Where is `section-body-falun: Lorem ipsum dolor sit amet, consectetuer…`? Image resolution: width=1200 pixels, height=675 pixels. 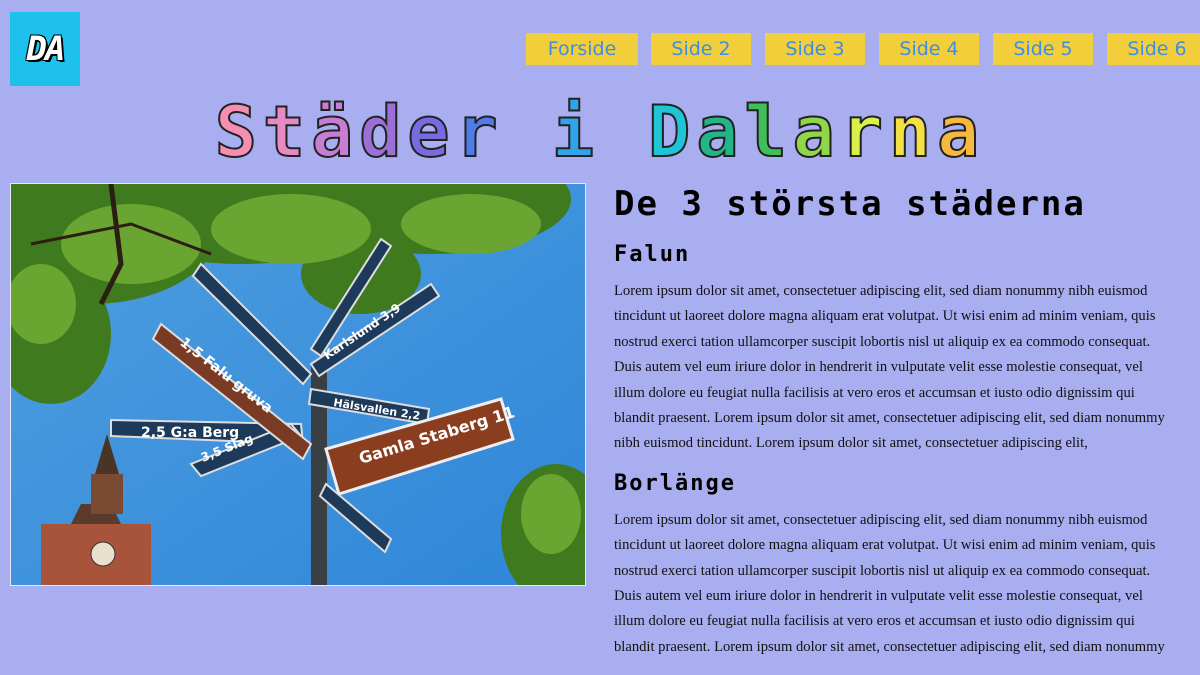
section-body-falun: Lorem ipsum dolor sit amet, consectetuer… is located at coordinates (889, 367).